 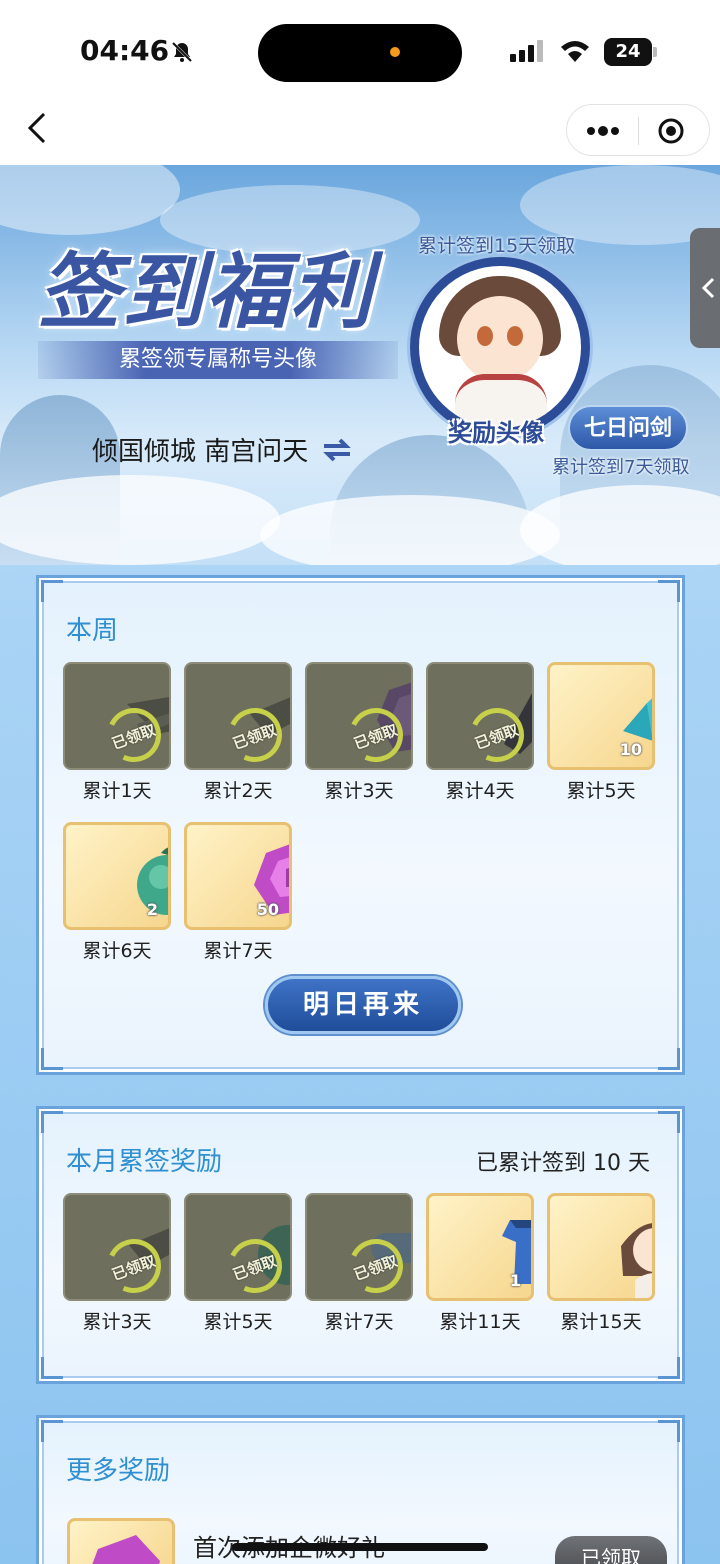 What do you see at coordinates (238, 791) in the screenshot?
I see `item-label: 累计2天` at bounding box center [238, 791].